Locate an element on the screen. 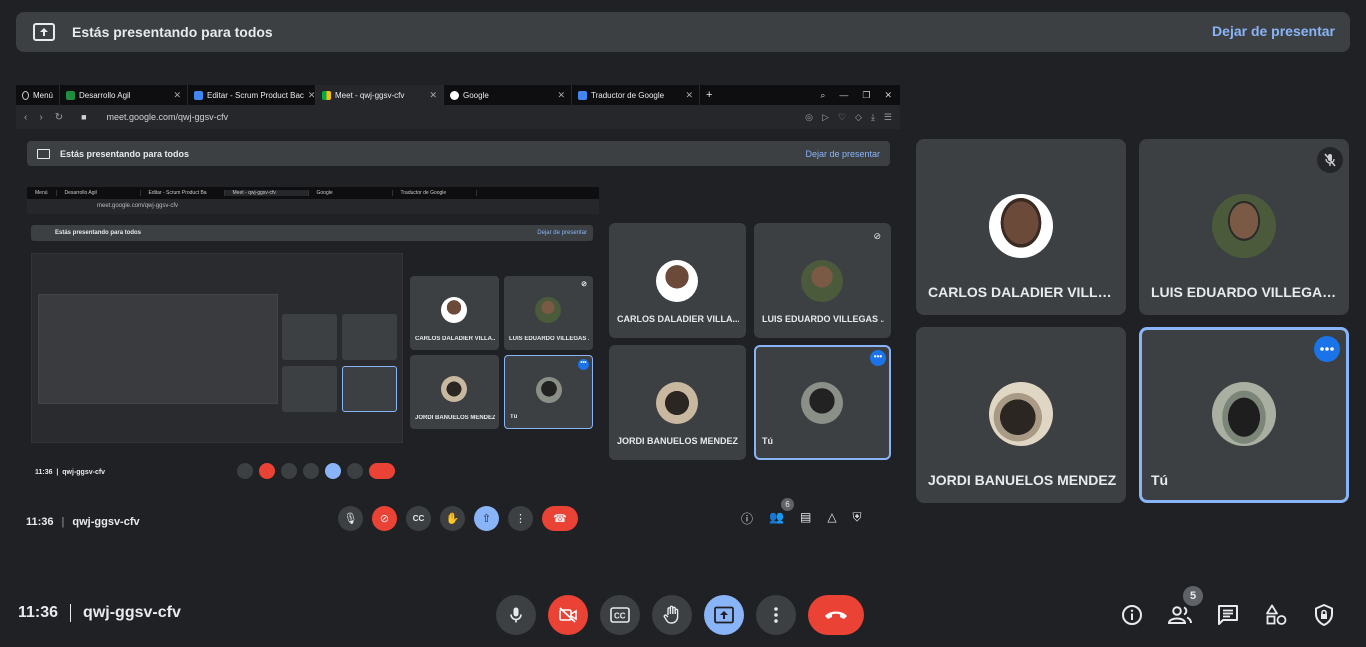  host-controls-icon: ⛨ is located at coordinates (857, 517).